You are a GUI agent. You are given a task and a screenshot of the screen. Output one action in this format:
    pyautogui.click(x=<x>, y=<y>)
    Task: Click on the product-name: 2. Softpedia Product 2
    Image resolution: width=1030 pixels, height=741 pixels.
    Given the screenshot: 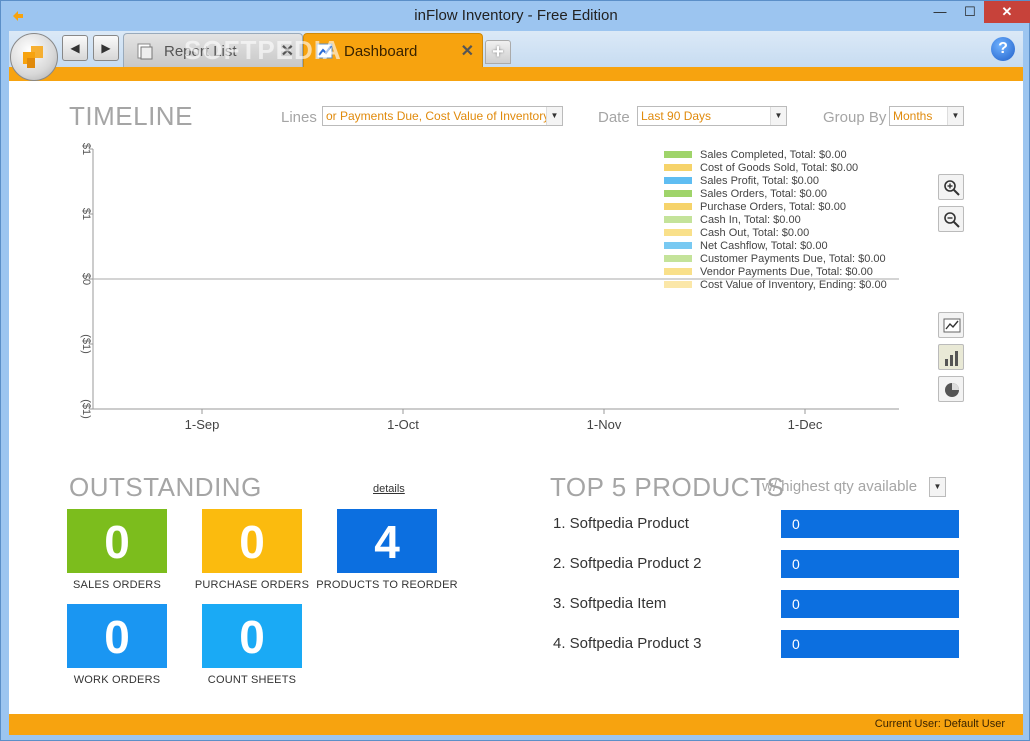 What is the action you would take?
    pyautogui.click(x=627, y=563)
    